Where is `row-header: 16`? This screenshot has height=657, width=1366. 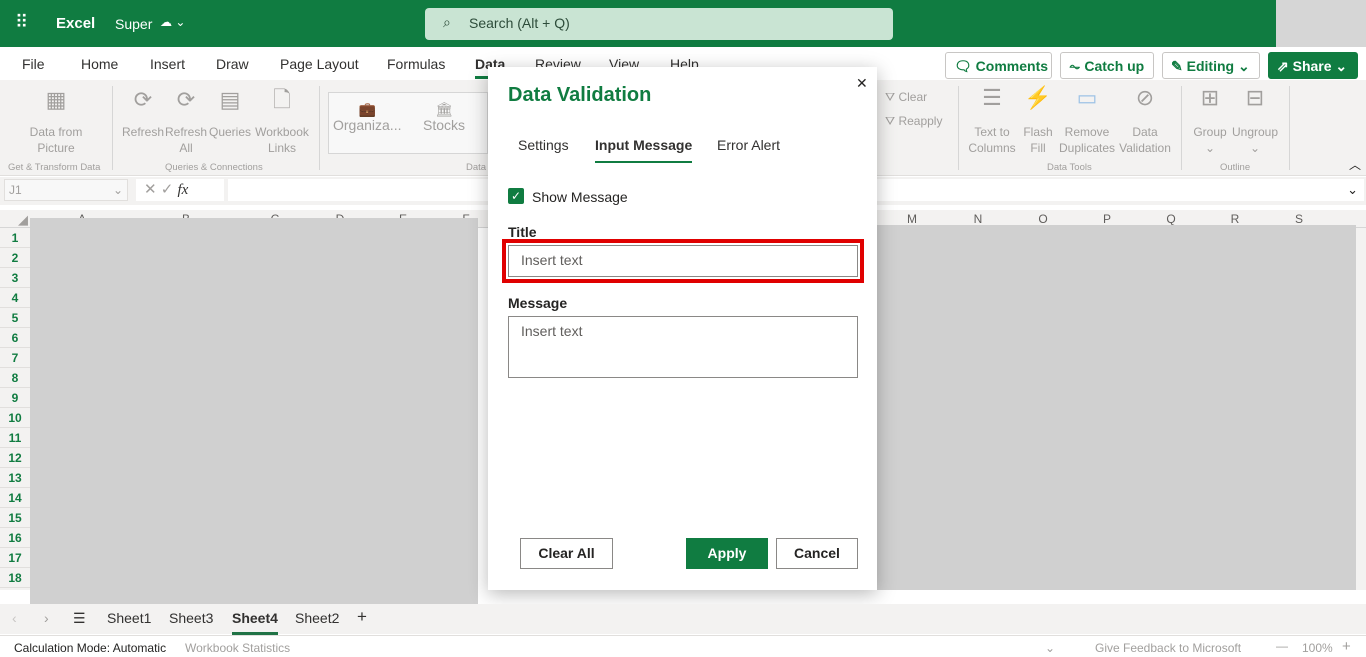 row-header: 16 is located at coordinates (15, 538).